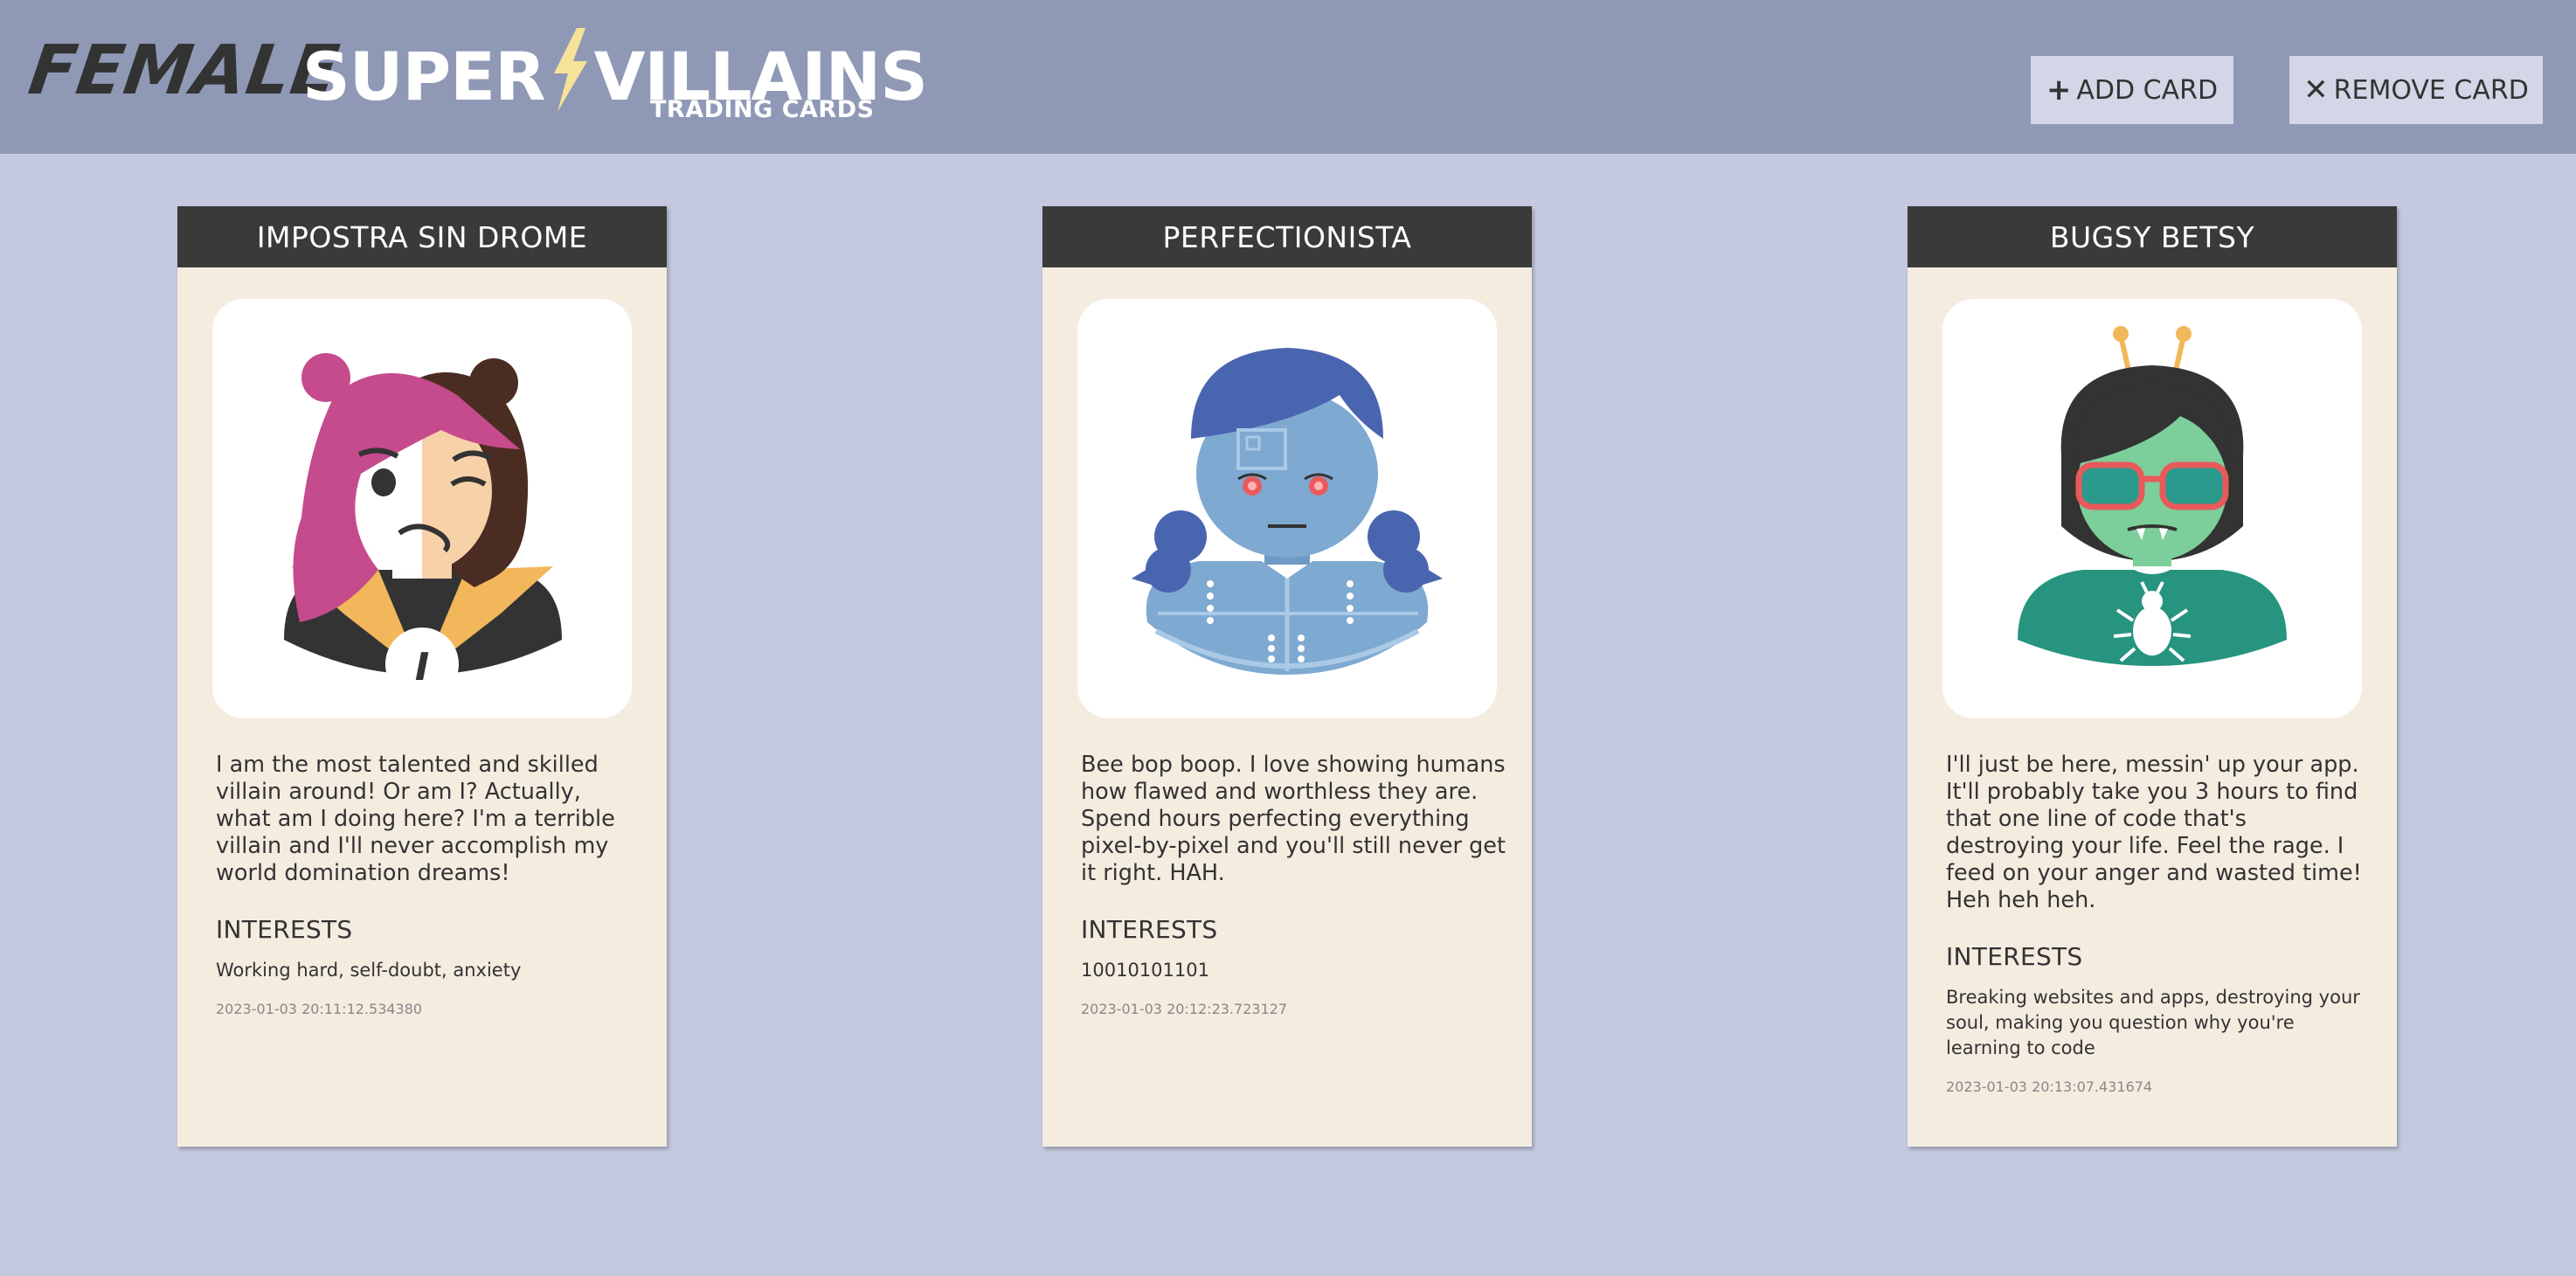 The height and width of the screenshot is (1276, 2576). Describe the element at coordinates (2316, 90) in the screenshot. I see `x-icon: ✕` at that location.